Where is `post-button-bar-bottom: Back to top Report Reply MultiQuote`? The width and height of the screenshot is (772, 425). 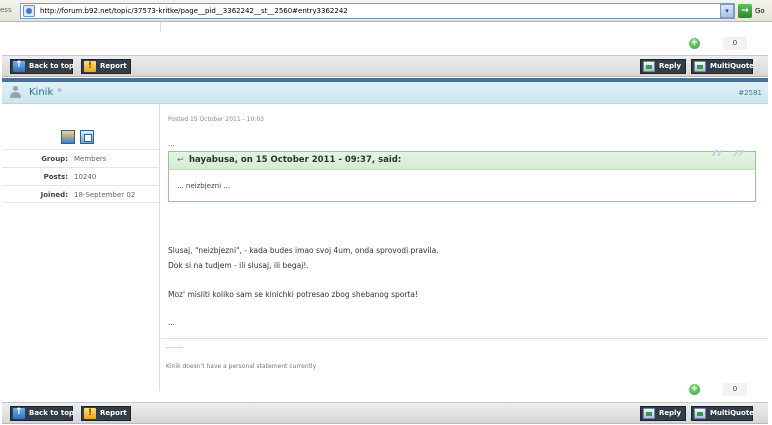
post-button-bar-bottom: Back to top Report Reply MultiQuote is located at coordinates (385, 413).